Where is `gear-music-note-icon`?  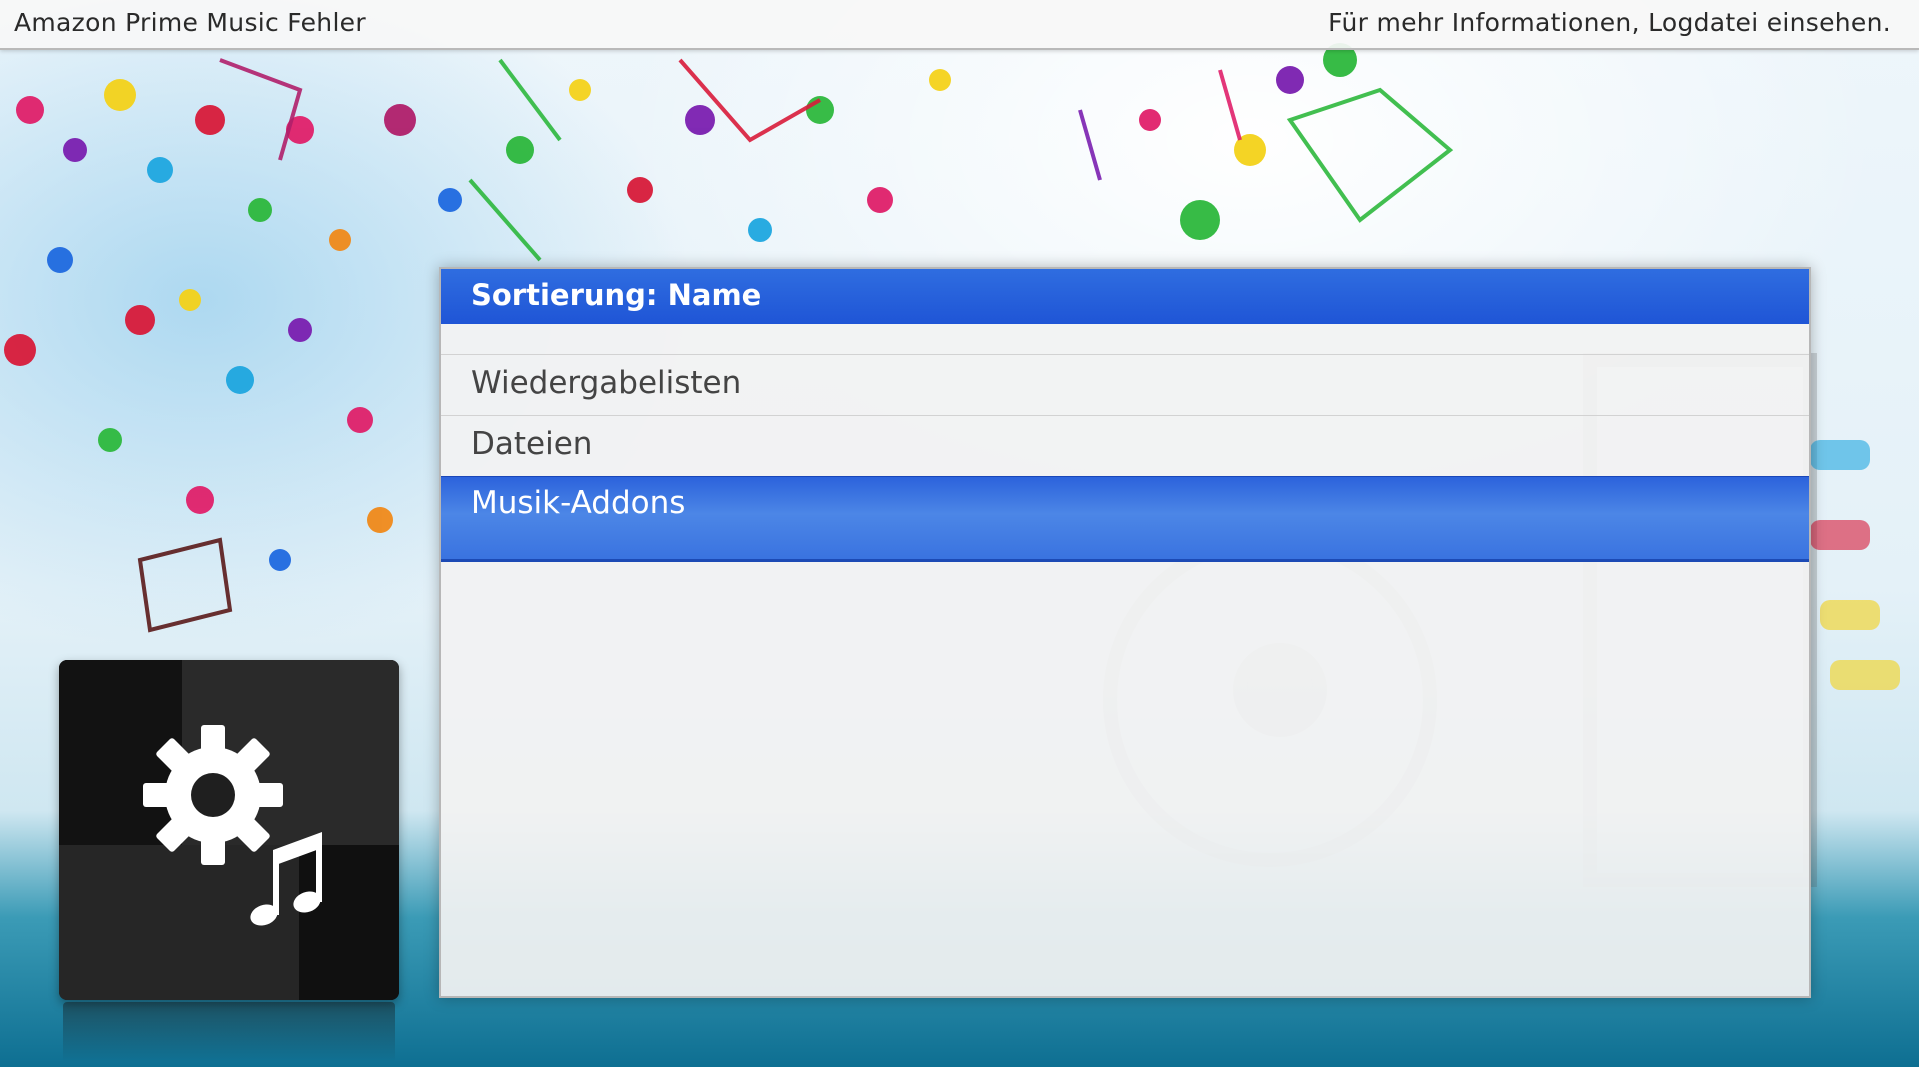 gear-music-note-icon is located at coordinates (232, 825).